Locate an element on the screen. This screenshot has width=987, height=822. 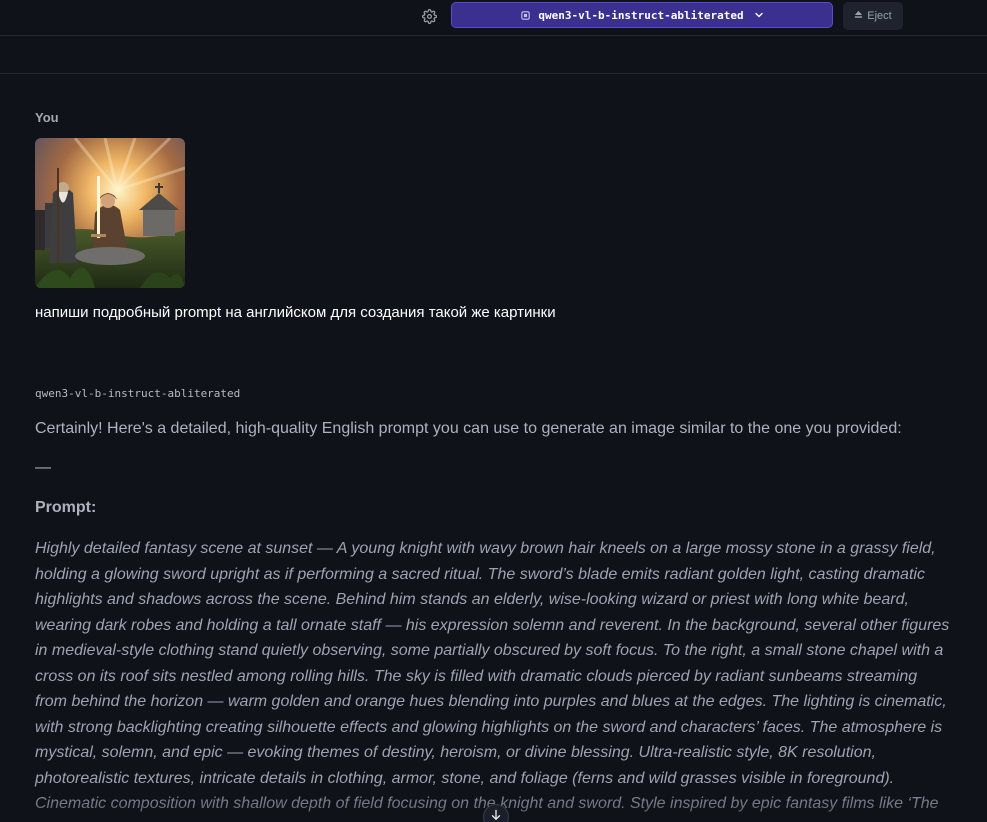
image-thumbnail is located at coordinates (110, 213).